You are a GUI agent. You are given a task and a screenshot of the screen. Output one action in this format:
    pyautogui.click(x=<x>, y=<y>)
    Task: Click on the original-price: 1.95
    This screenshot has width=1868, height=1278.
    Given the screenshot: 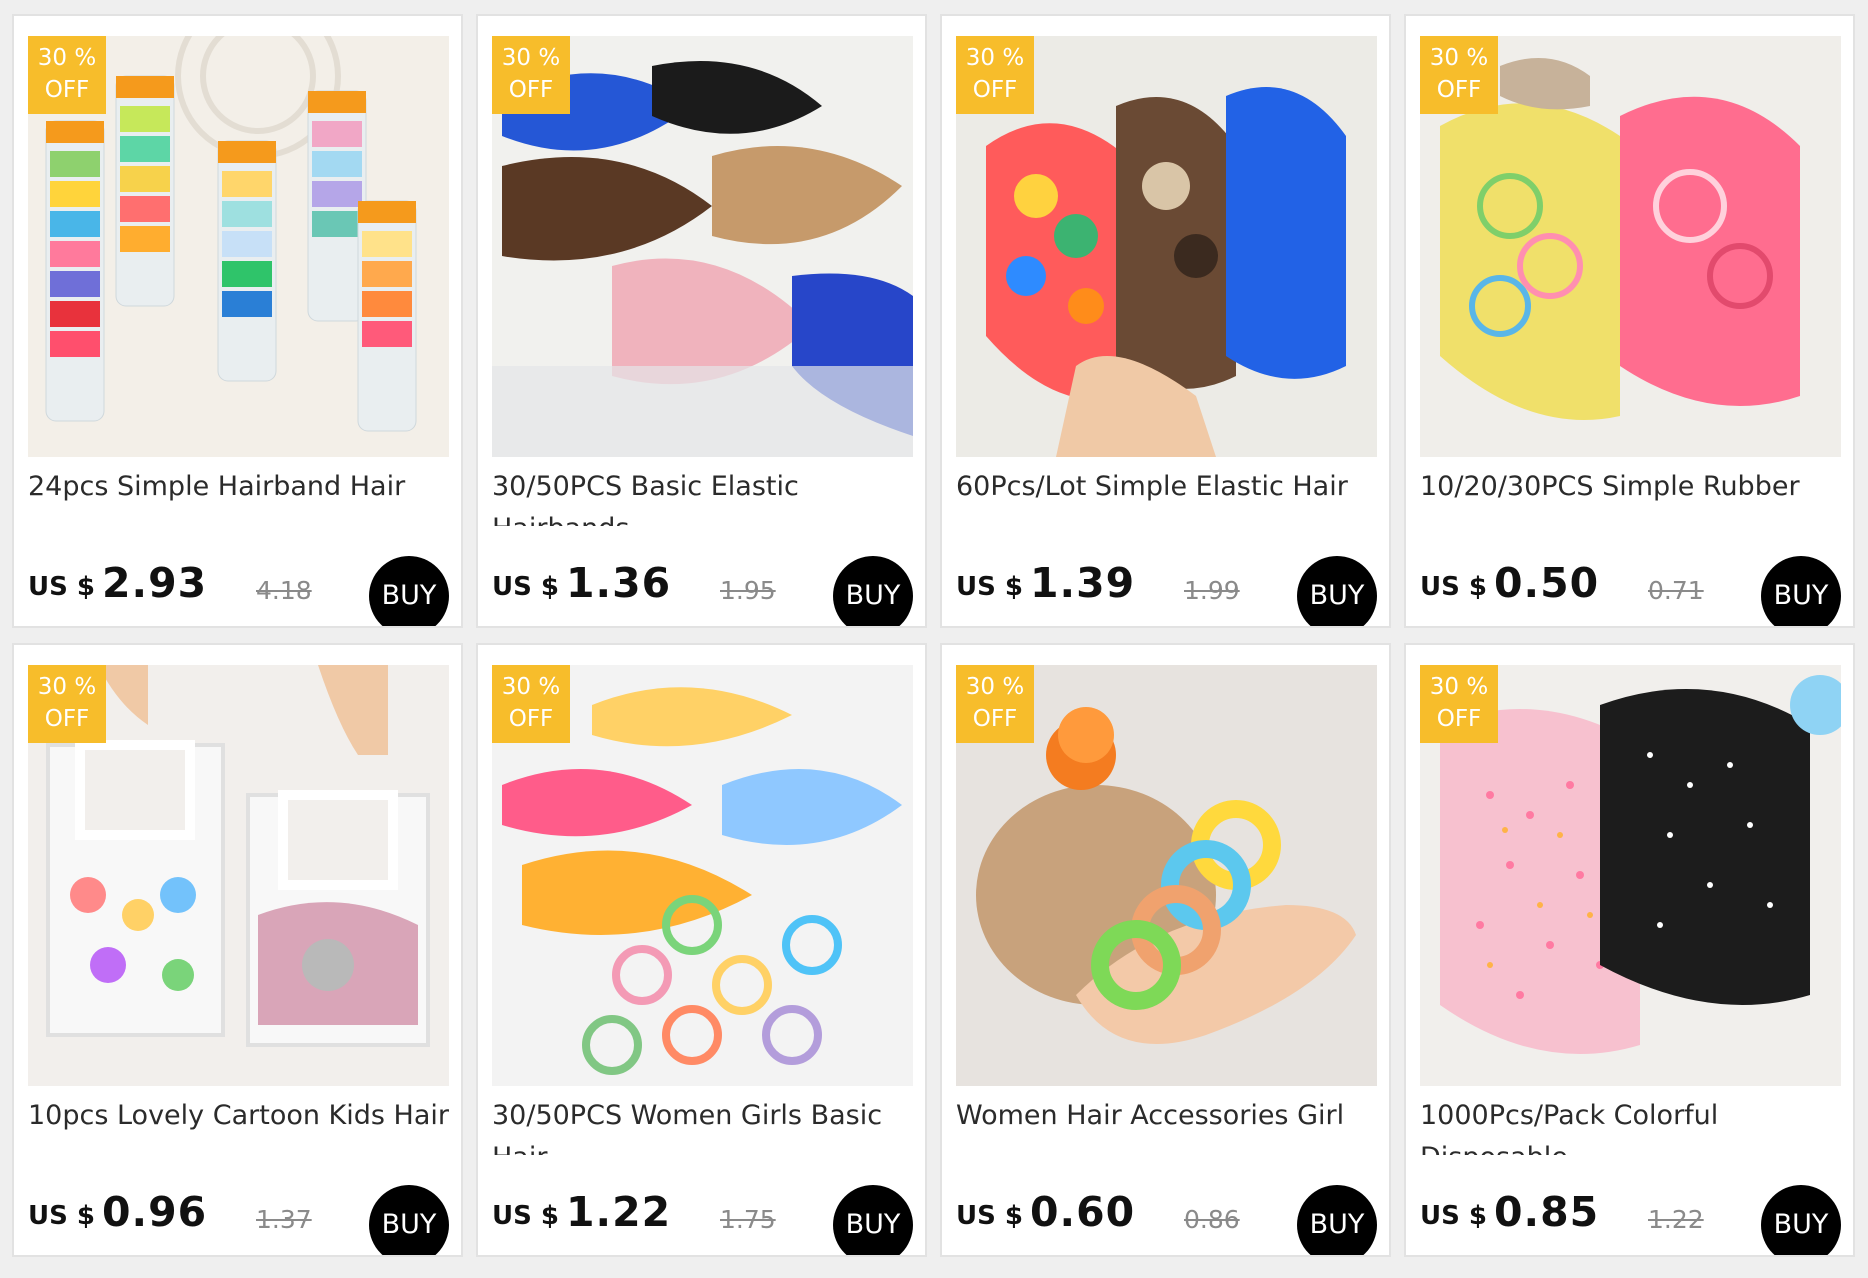 What is the action you would take?
    pyautogui.click(x=748, y=590)
    